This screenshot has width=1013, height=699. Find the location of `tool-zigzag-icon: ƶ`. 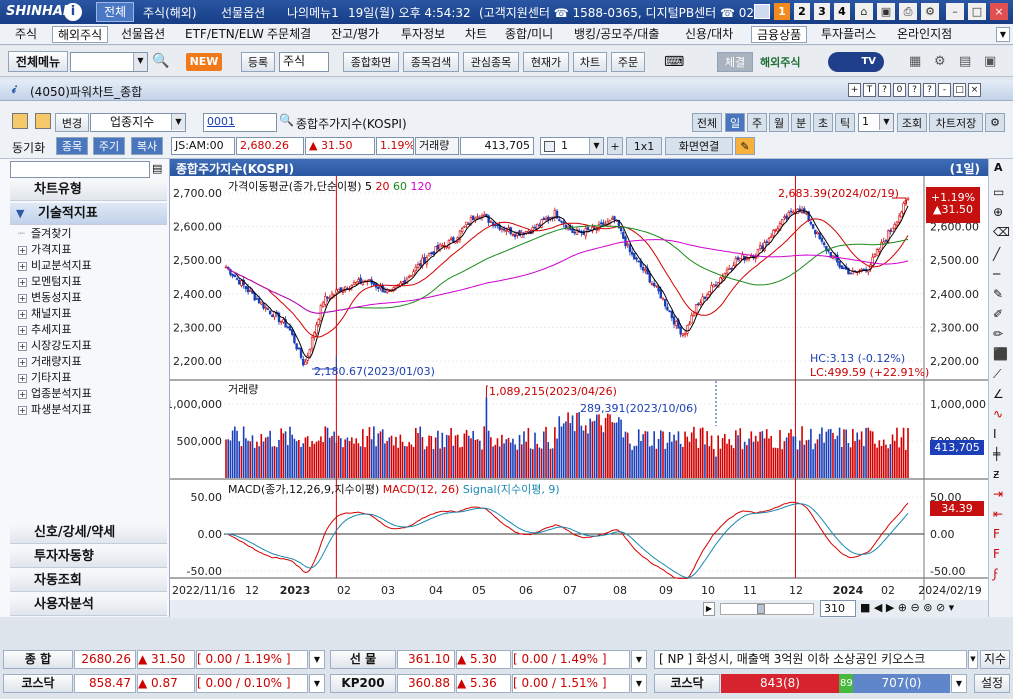

tool-zigzag-icon: ƶ is located at coordinates (996, 474).